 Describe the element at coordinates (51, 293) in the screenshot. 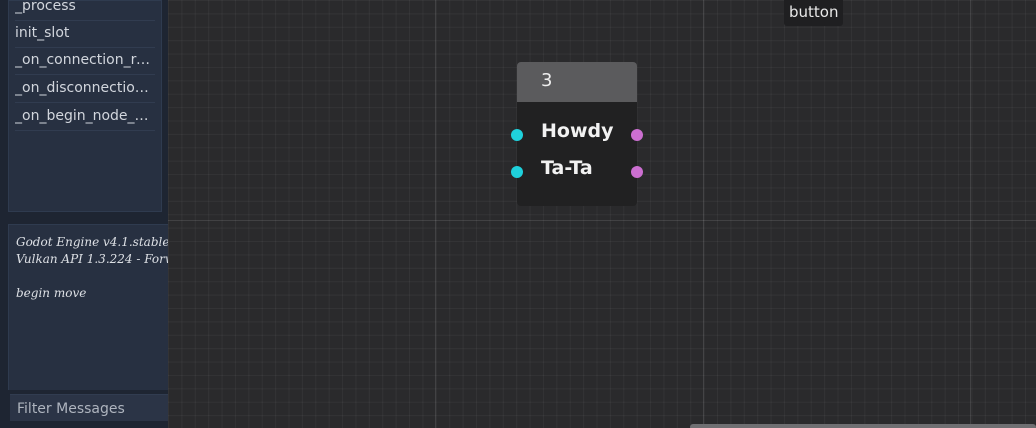

I see `log-line-begin-move: begin move` at that location.